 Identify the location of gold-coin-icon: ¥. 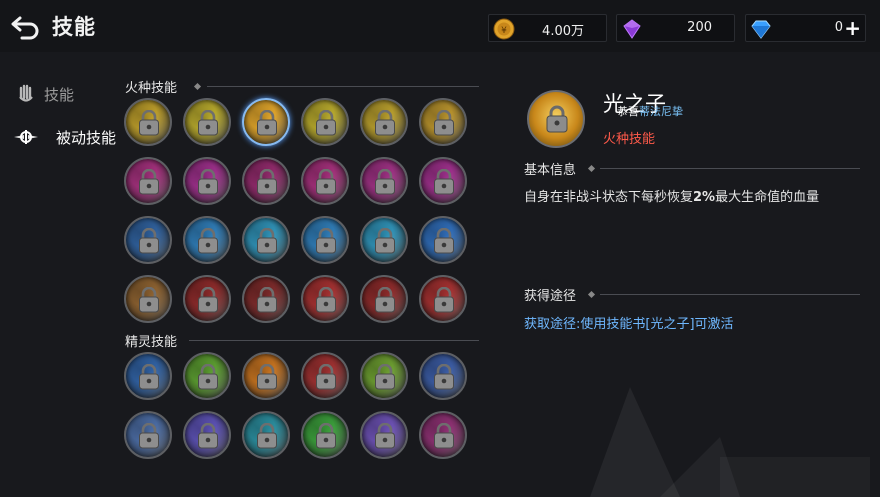
(504, 29).